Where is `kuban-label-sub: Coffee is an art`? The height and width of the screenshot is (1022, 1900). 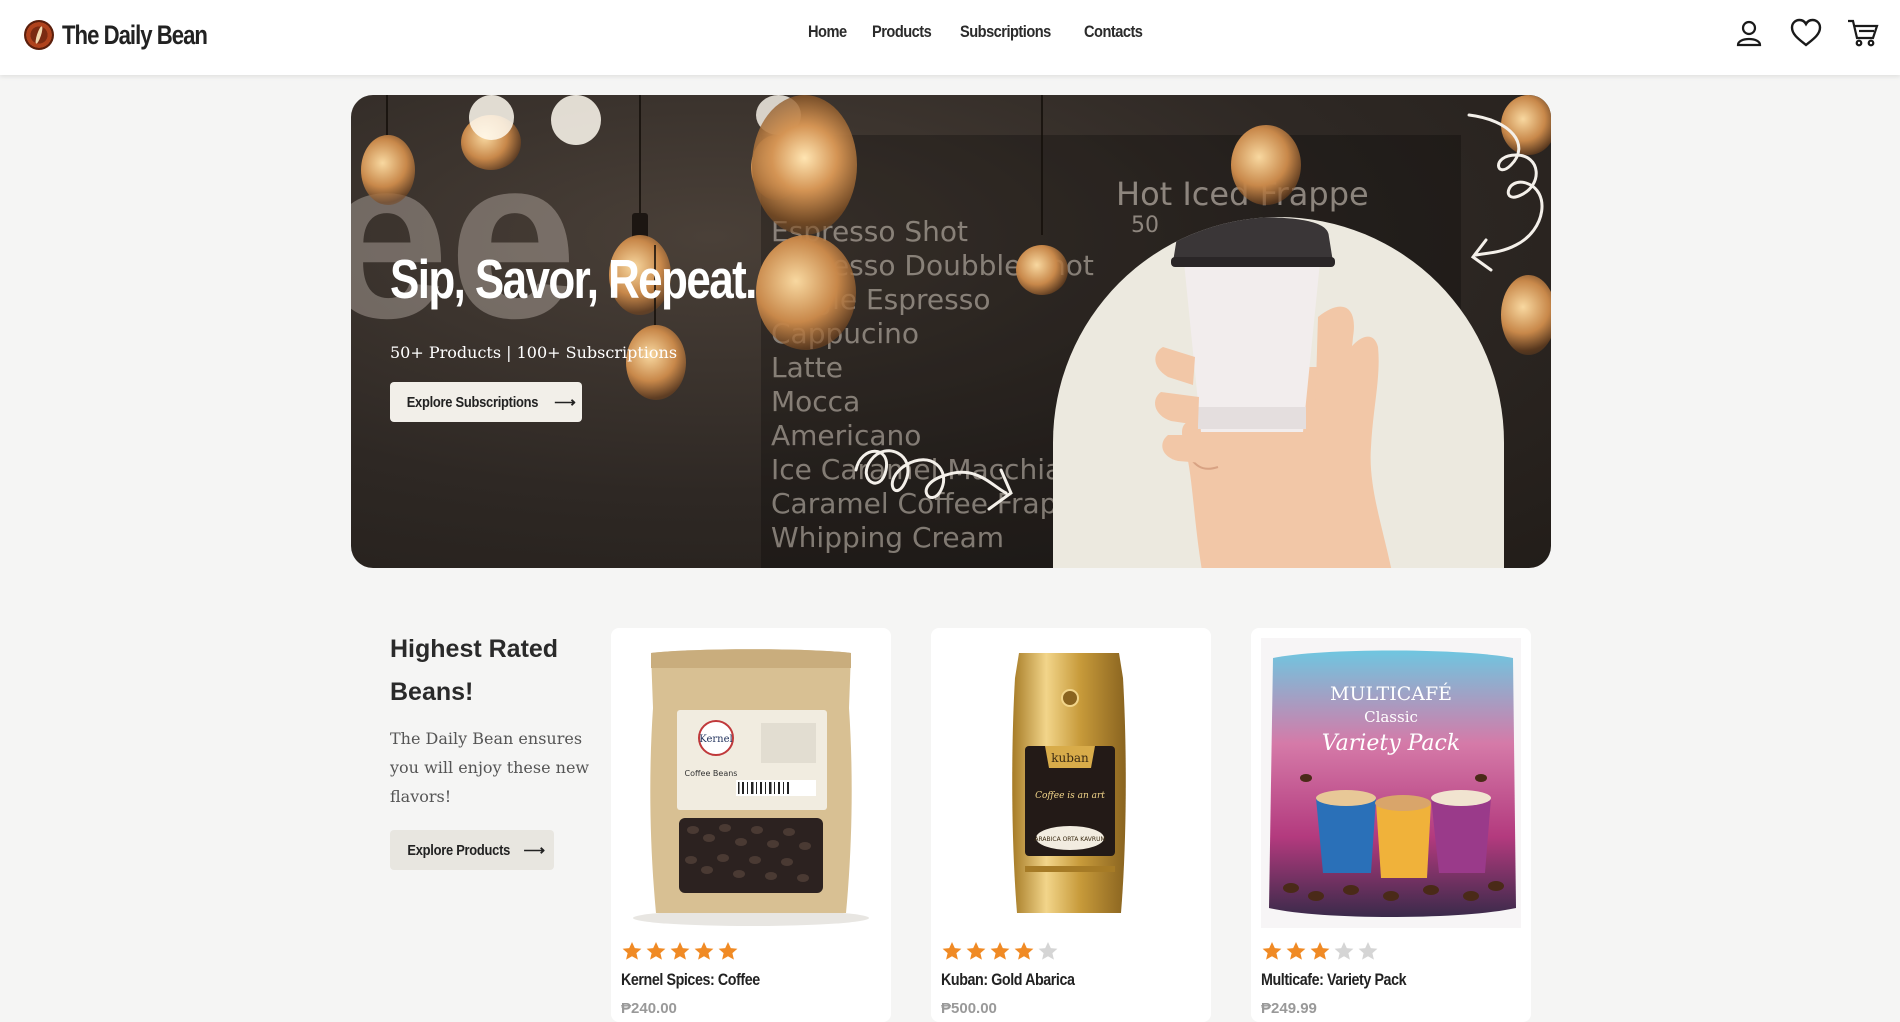 kuban-label-sub: Coffee is an art is located at coordinates (1070, 796).